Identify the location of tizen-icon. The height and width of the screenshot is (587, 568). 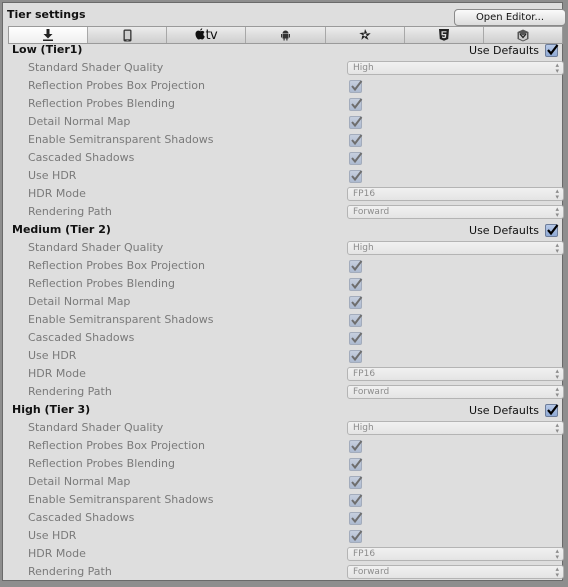
(364, 34).